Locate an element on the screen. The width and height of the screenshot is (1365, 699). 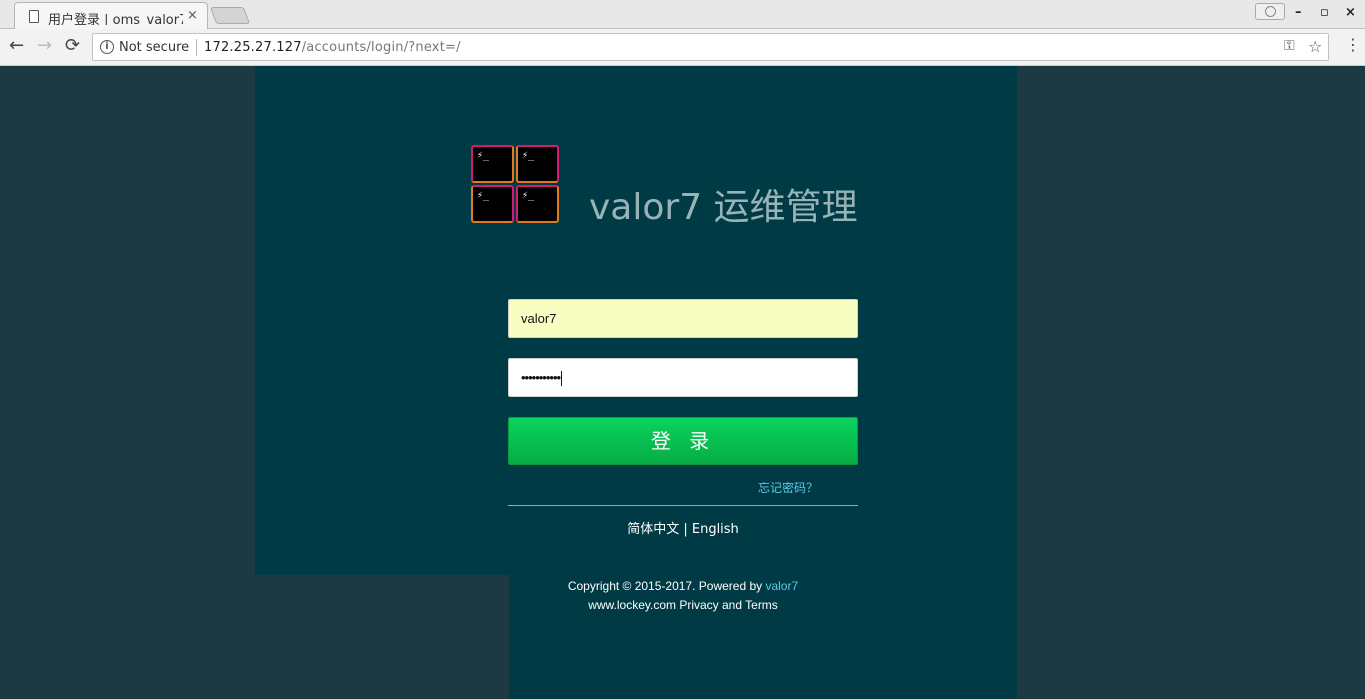
copyright-line: Copyright © 2015-2017. Powered by valor7 is located at coordinates (683, 586).